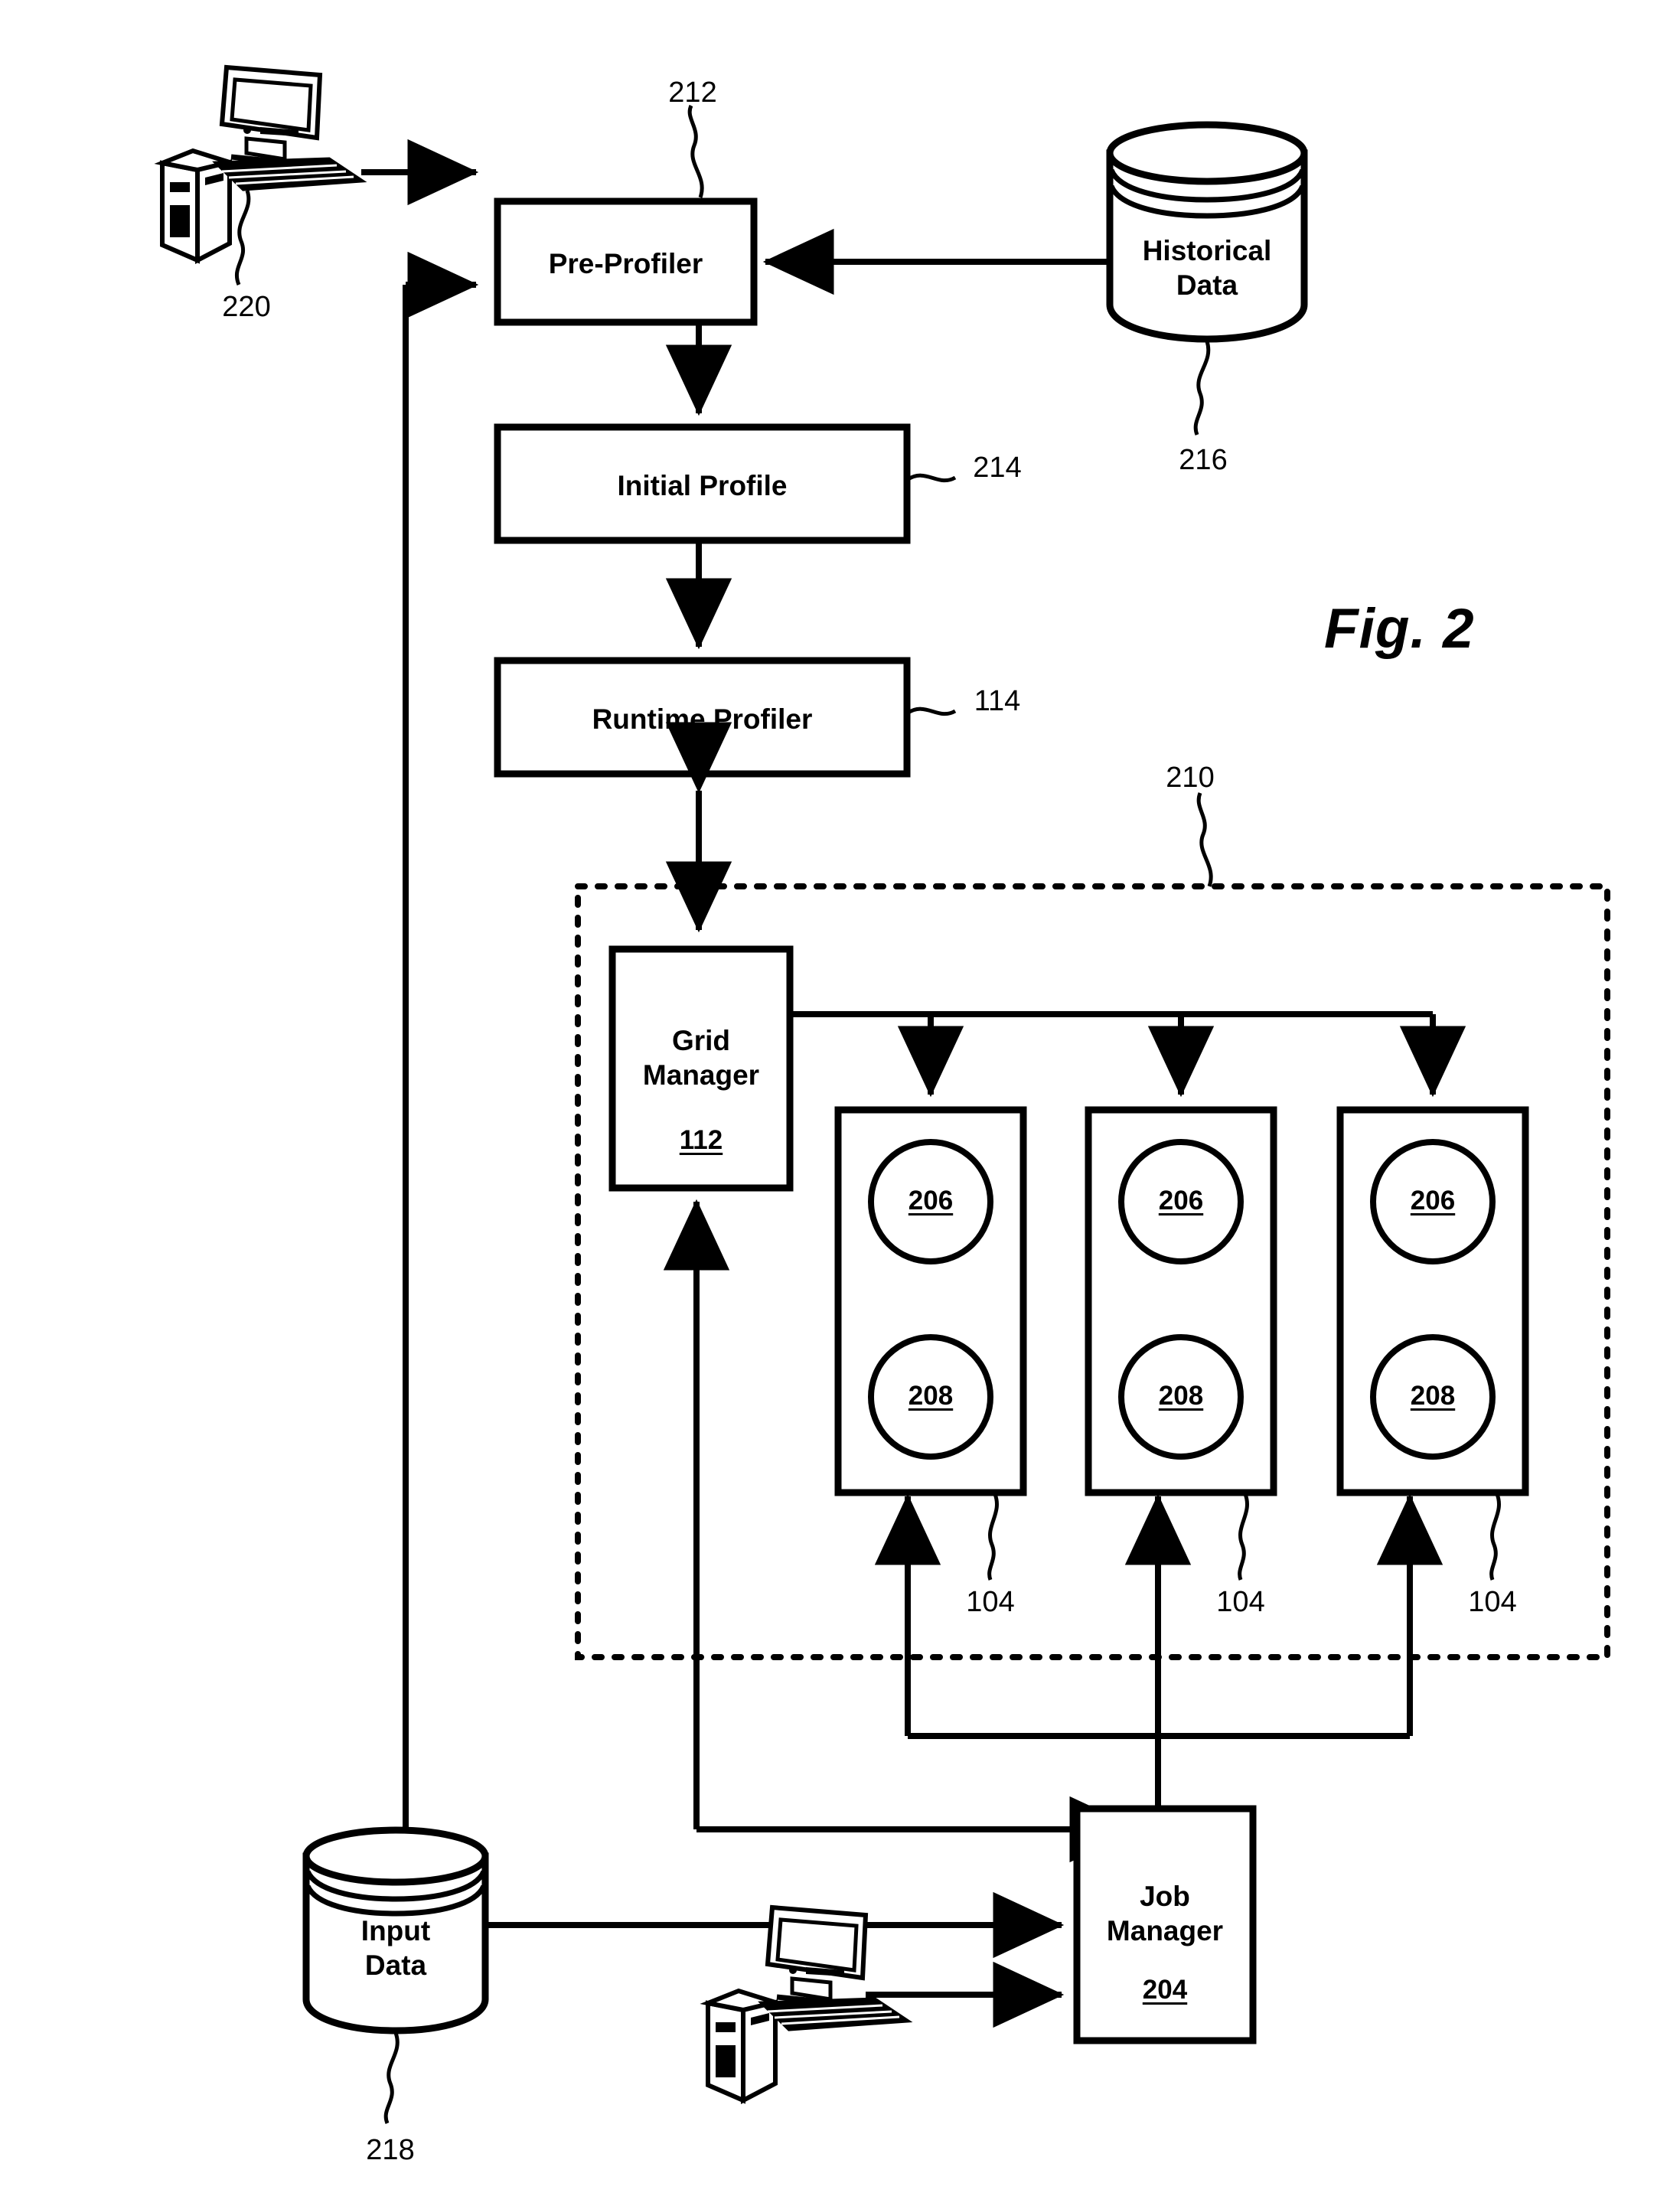  I want to click on node-2-circle-206: 206, so click(1181, 1200).